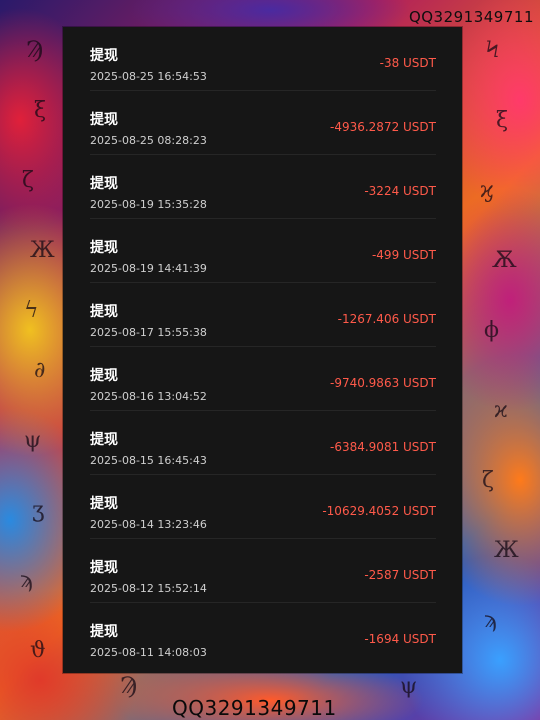  I want to click on record-timestamp: 2025-08-11 14:08:03, so click(148, 652).